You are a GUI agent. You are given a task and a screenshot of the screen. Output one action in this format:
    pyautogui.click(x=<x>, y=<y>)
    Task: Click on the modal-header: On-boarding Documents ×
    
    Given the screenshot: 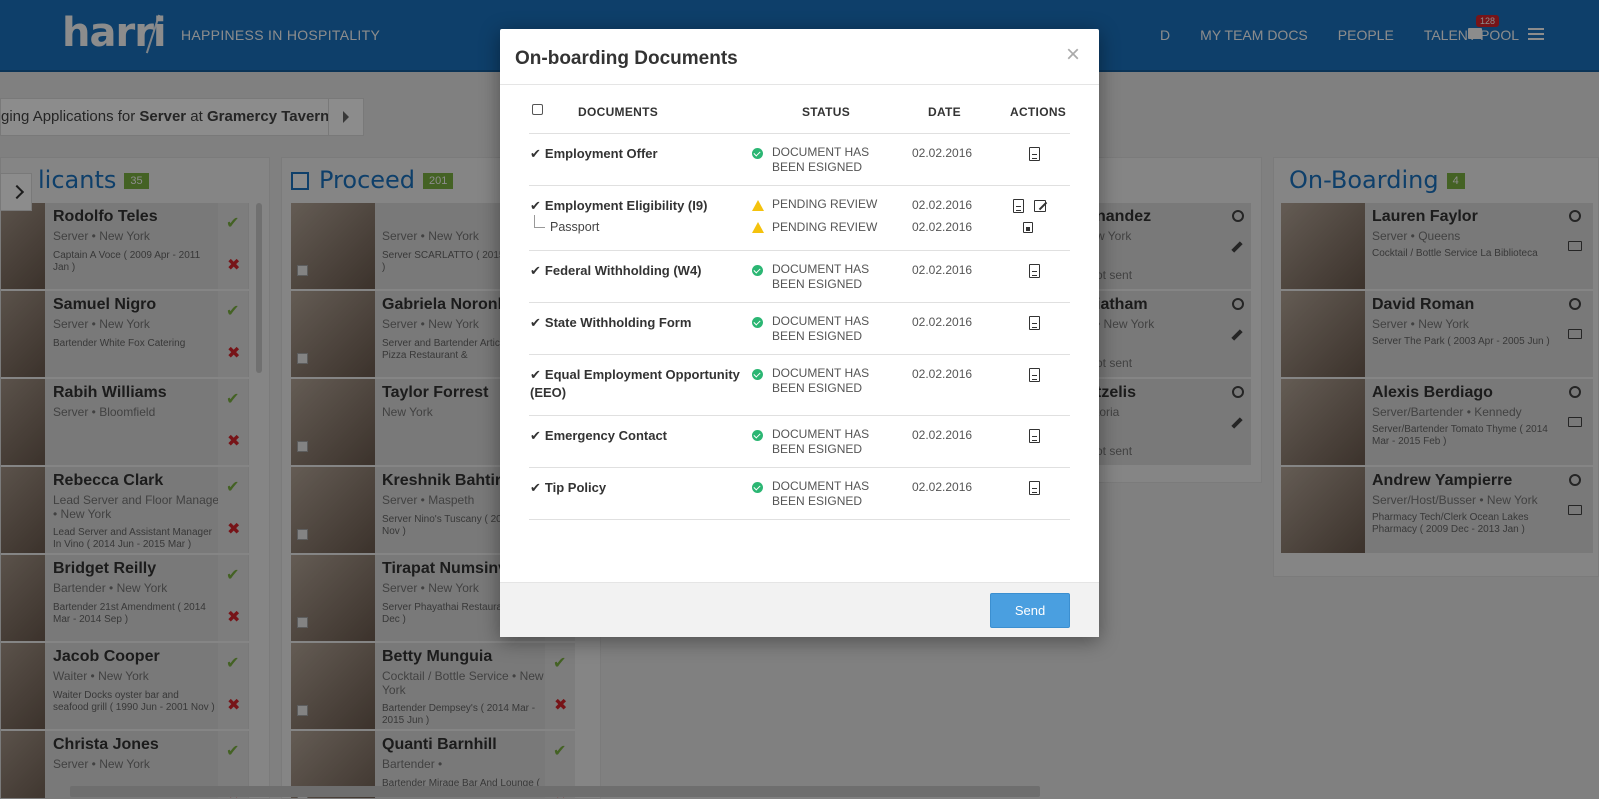 What is the action you would take?
    pyautogui.click(x=799, y=57)
    